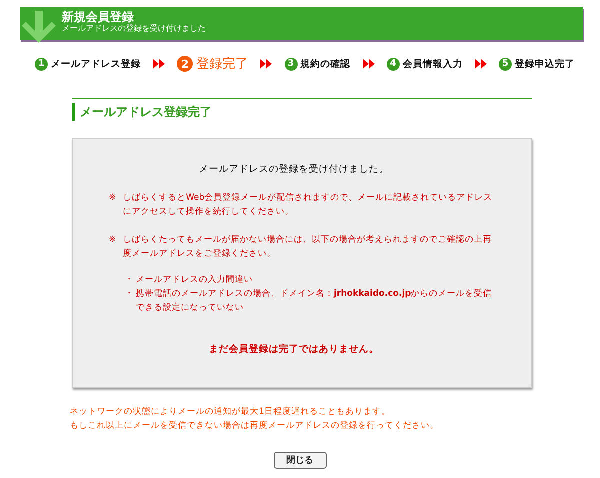 The width and height of the screenshot is (600, 478). I want to click on step-number: 4, so click(393, 64).